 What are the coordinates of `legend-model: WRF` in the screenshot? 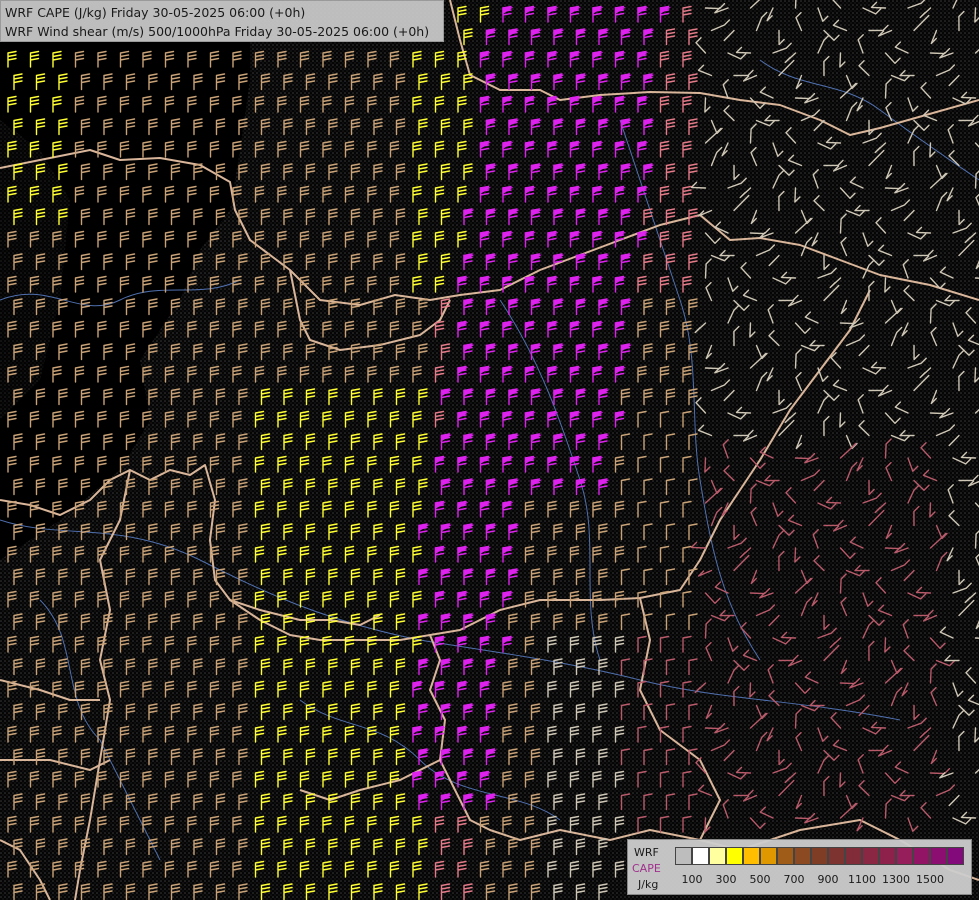 It's located at (646, 852).